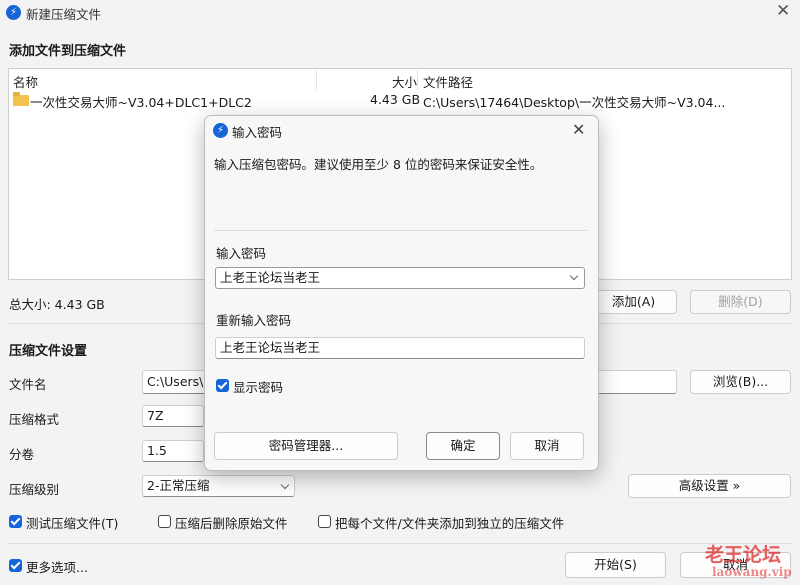 The height and width of the screenshot is (585, 800). Describe the element at coordinates (15, 521) in the screenshot. I see `test-archive-checkbox` at that location.